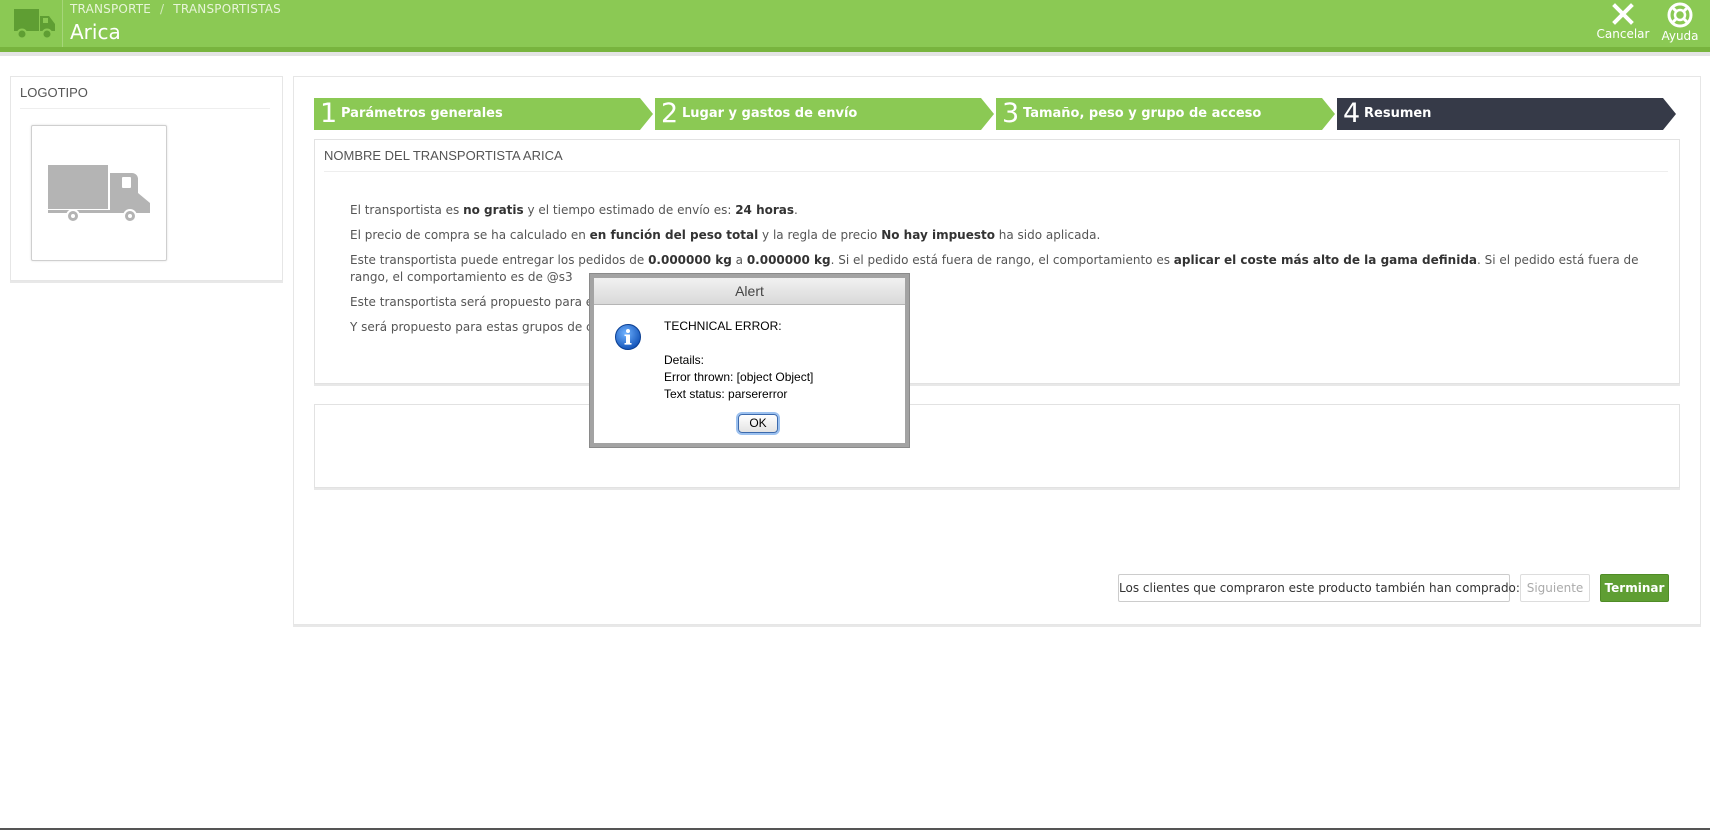 Image resolution: width=1710 pixels, height=830 pixels. I want to click on carrier-logo, so click(99, 193).